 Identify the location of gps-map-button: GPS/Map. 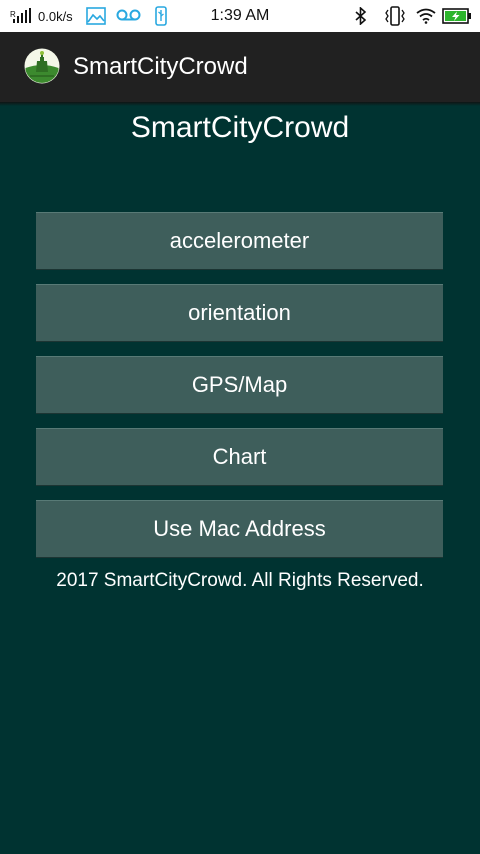
(239, 385).